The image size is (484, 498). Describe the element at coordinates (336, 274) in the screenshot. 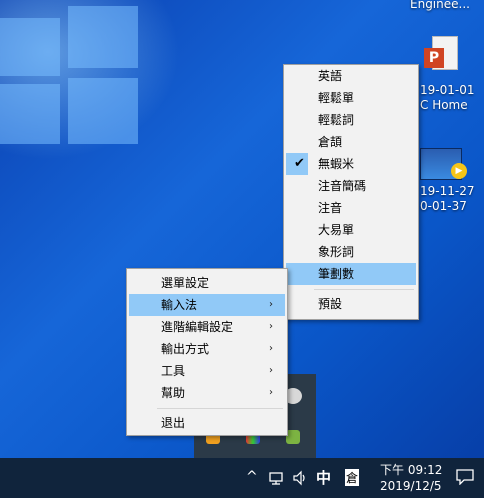

I see `menu-item-label: 筆劃數` at that location.